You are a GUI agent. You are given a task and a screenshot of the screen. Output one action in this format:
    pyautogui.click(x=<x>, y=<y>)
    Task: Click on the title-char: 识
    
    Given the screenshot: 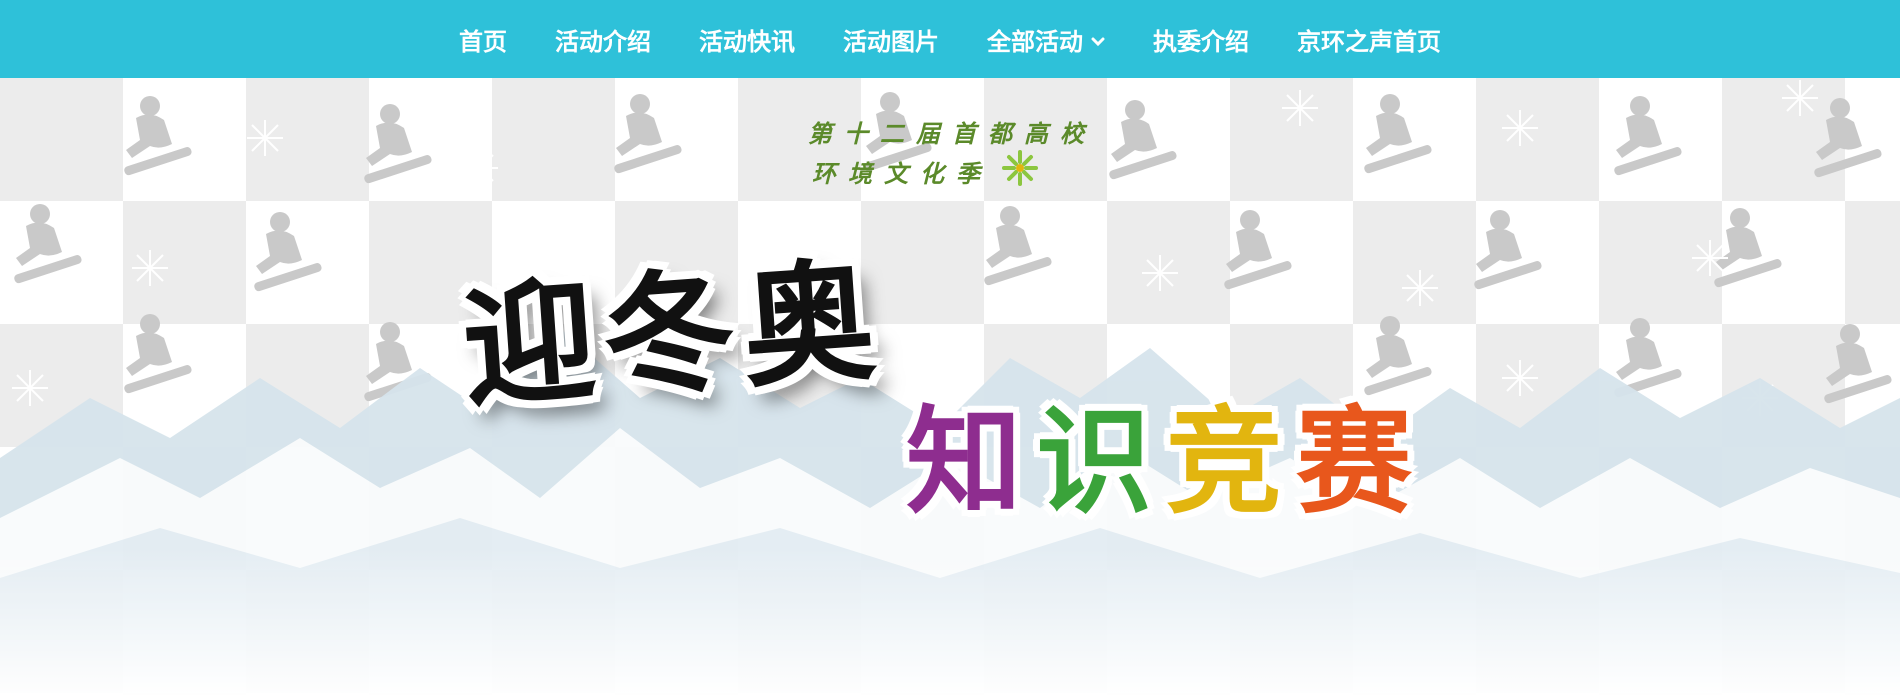 What is the action you would take?
    pyautogui.click(x=1101, y=462)
    